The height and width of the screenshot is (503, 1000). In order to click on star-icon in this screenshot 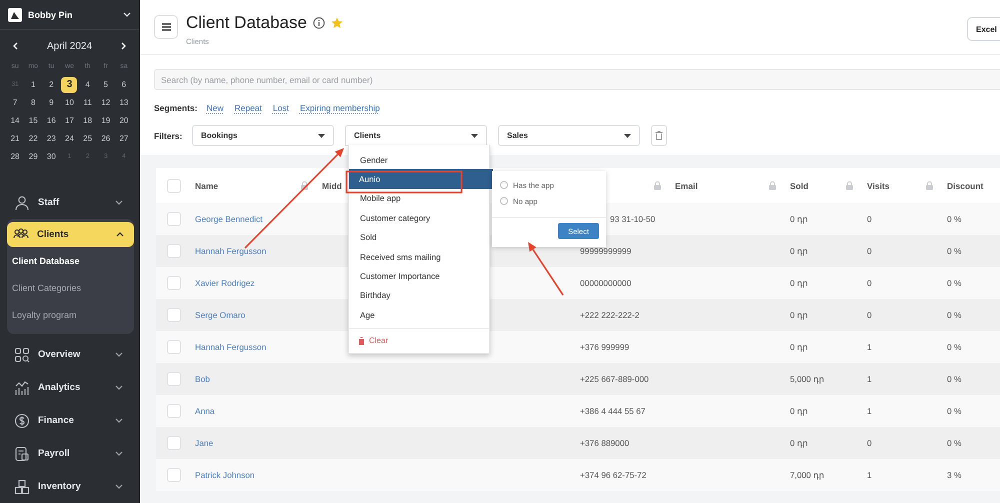, I will do `click(336, 23)`.